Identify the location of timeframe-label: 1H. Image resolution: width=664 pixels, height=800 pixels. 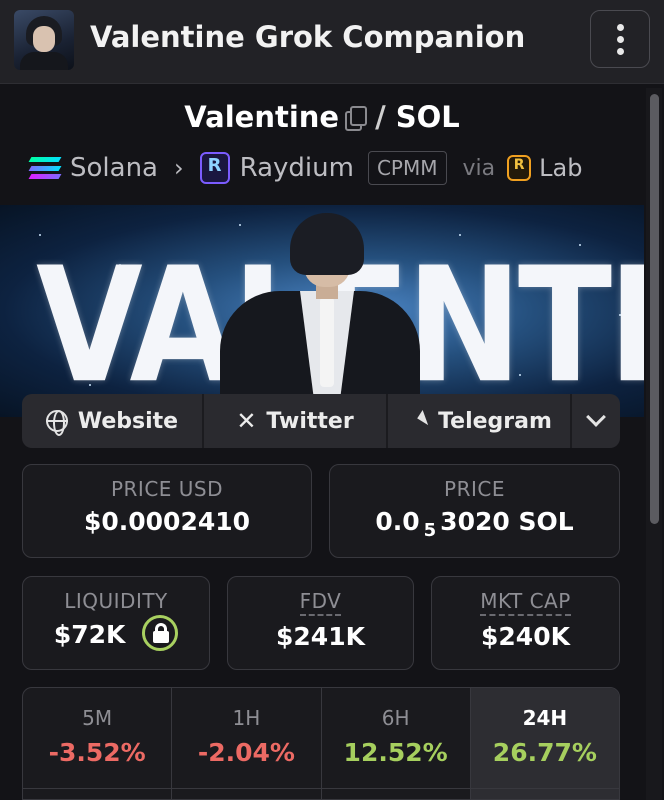
(246, 718).